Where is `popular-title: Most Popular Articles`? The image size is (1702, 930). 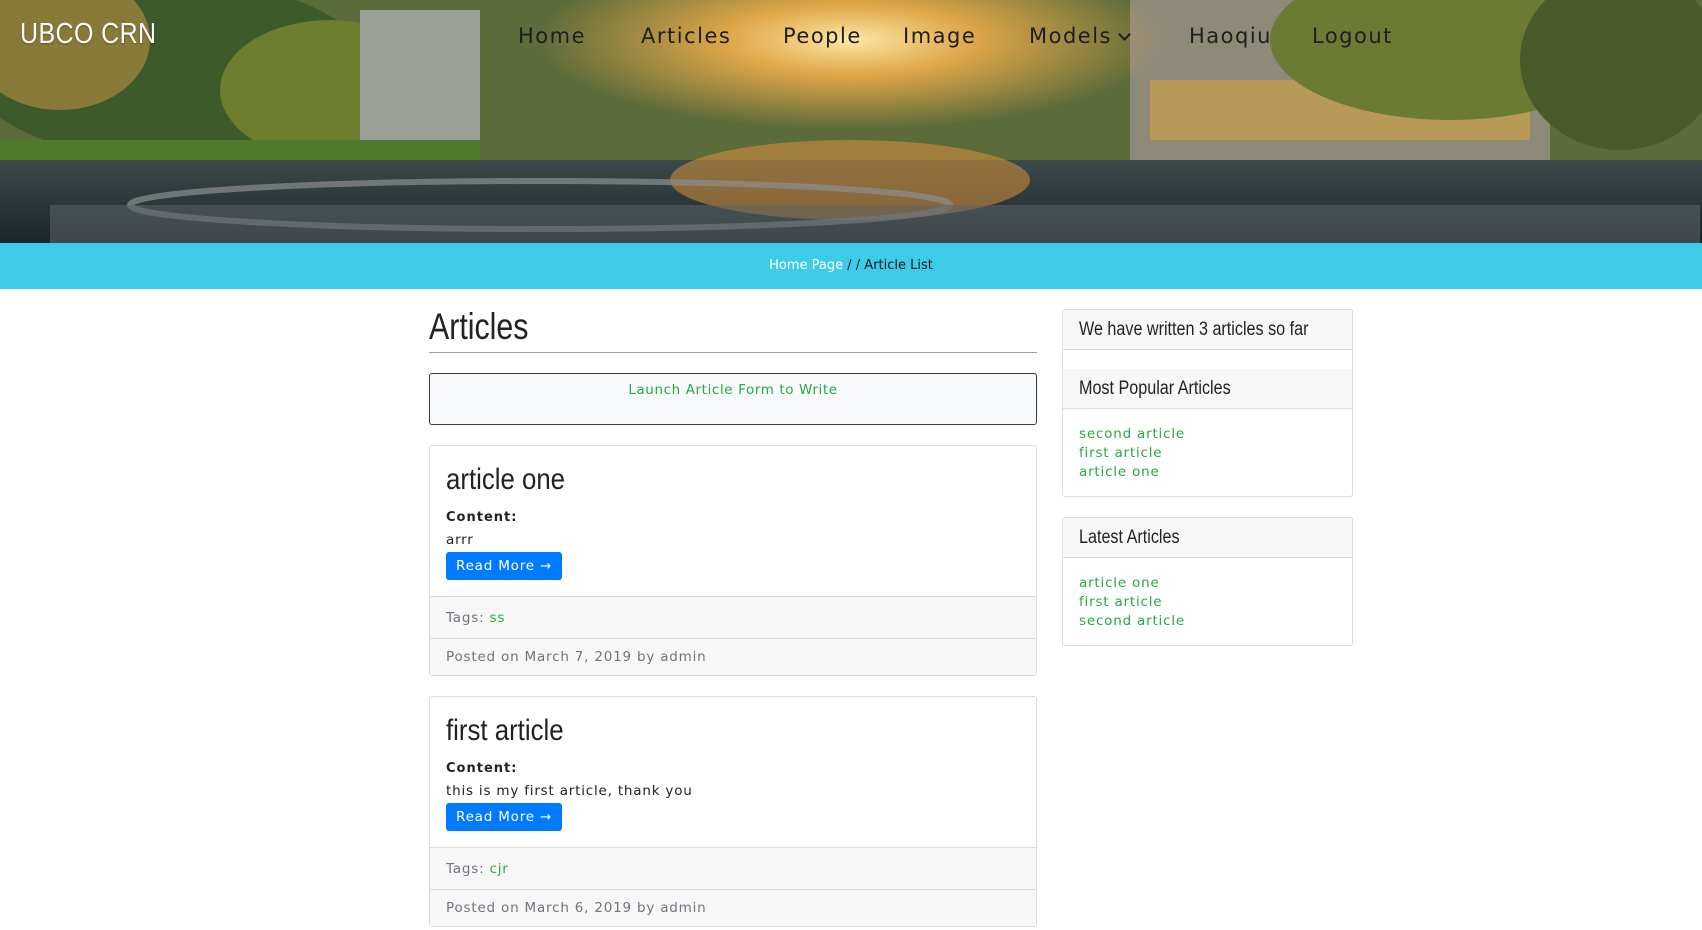 popular-title: Most Popular Articles is located at coordinates (1155, 388).